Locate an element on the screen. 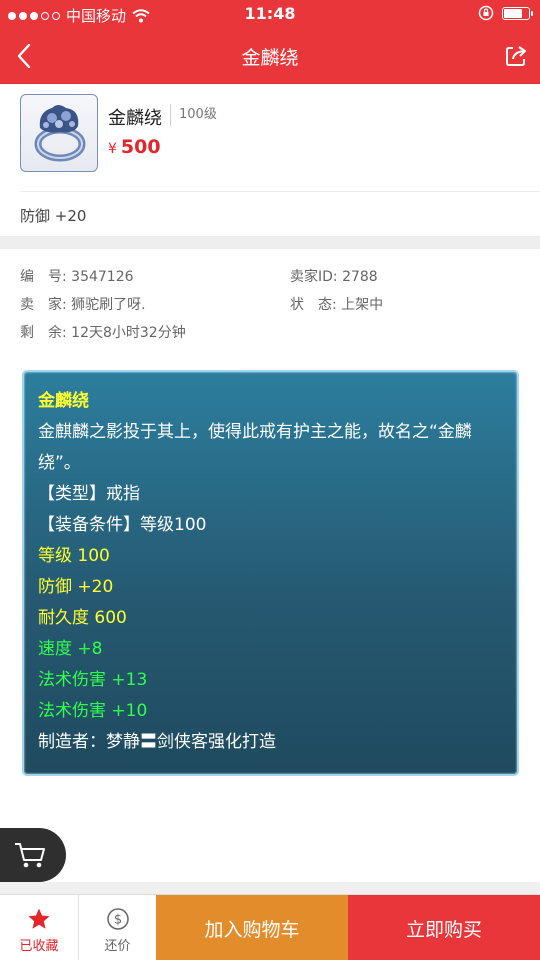 The width and height of the screenshot is (540, 960). status-bar: 中国移动 11:48 is located at coordinates (270, 14).